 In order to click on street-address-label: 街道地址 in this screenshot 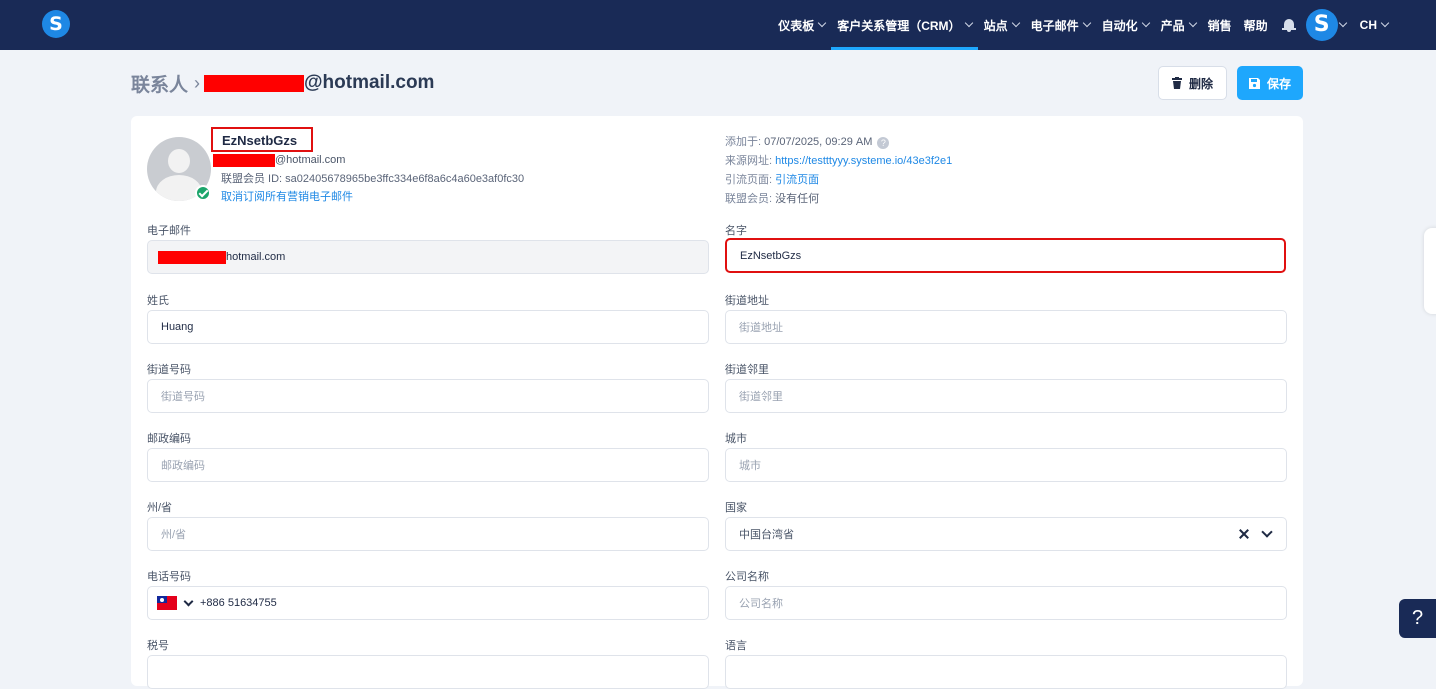, I will do `click(747, 301)`.